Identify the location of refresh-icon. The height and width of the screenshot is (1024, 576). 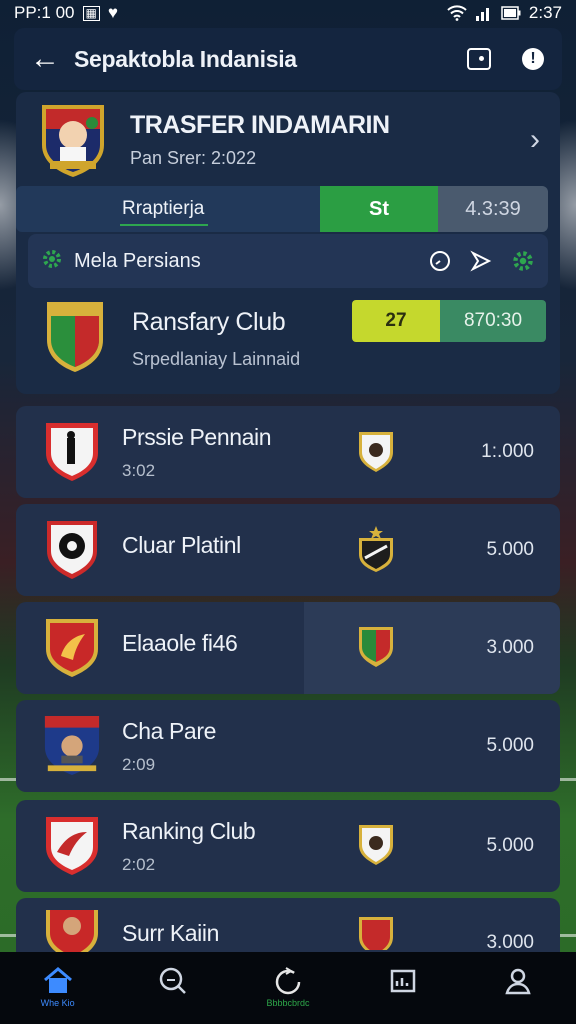
(288, 981).